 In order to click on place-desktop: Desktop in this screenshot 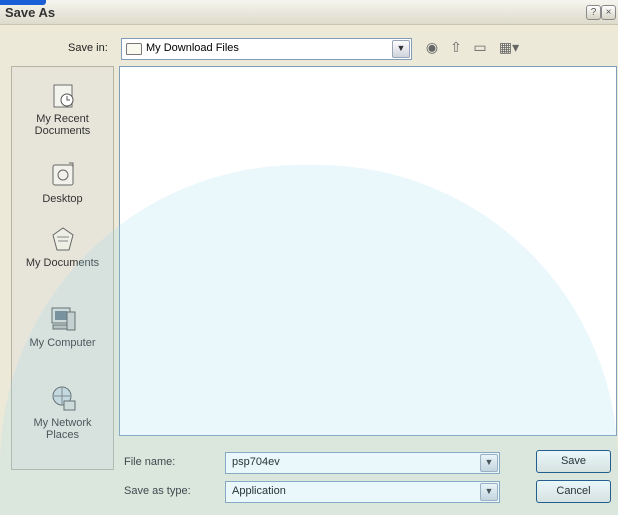, I will do `click(62, 182)`.